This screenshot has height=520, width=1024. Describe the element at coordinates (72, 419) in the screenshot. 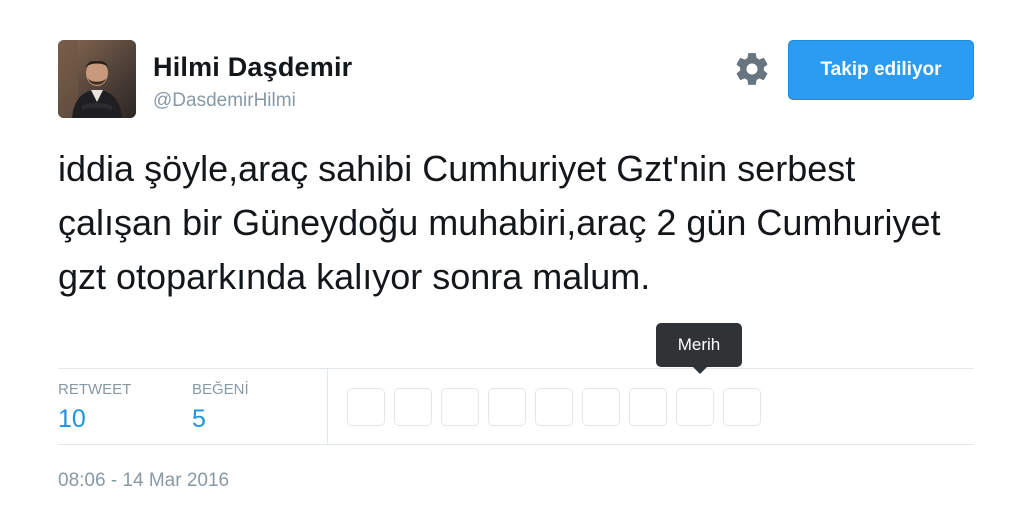

I see `retweet-count: 10` at that location.